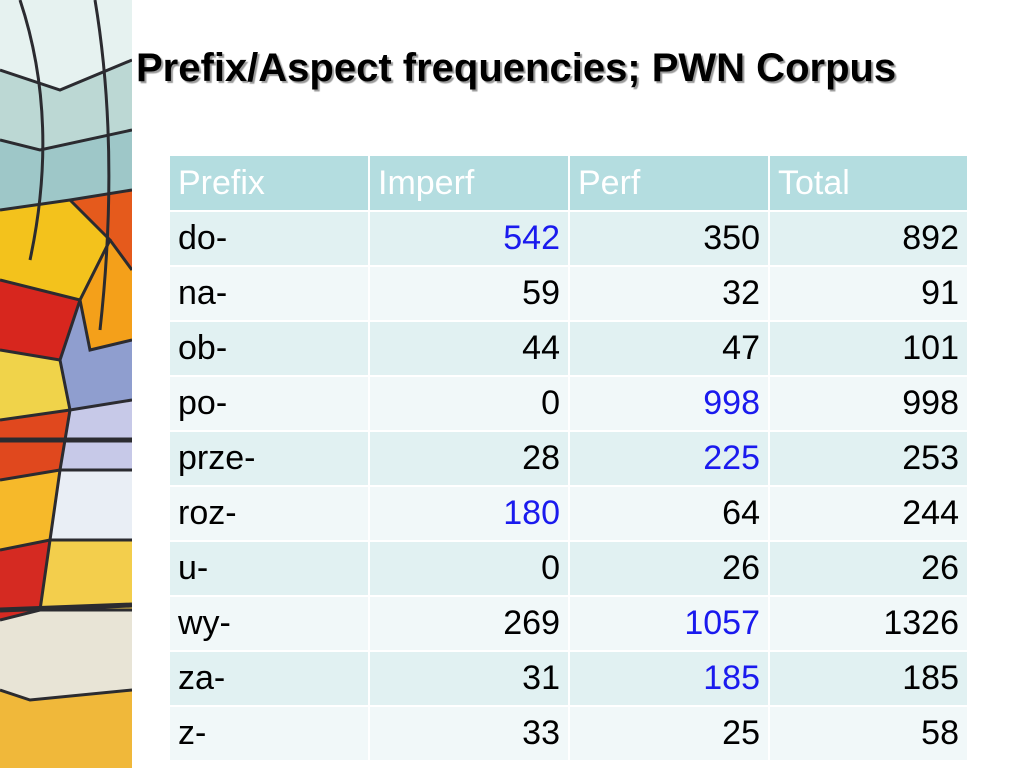 The height and width of the screenshot is (768, 1024). What do you see at coordinates (270, 624) in the screenshot?
I see `cell-prefix: wy-` at bounding box center [270, 624].